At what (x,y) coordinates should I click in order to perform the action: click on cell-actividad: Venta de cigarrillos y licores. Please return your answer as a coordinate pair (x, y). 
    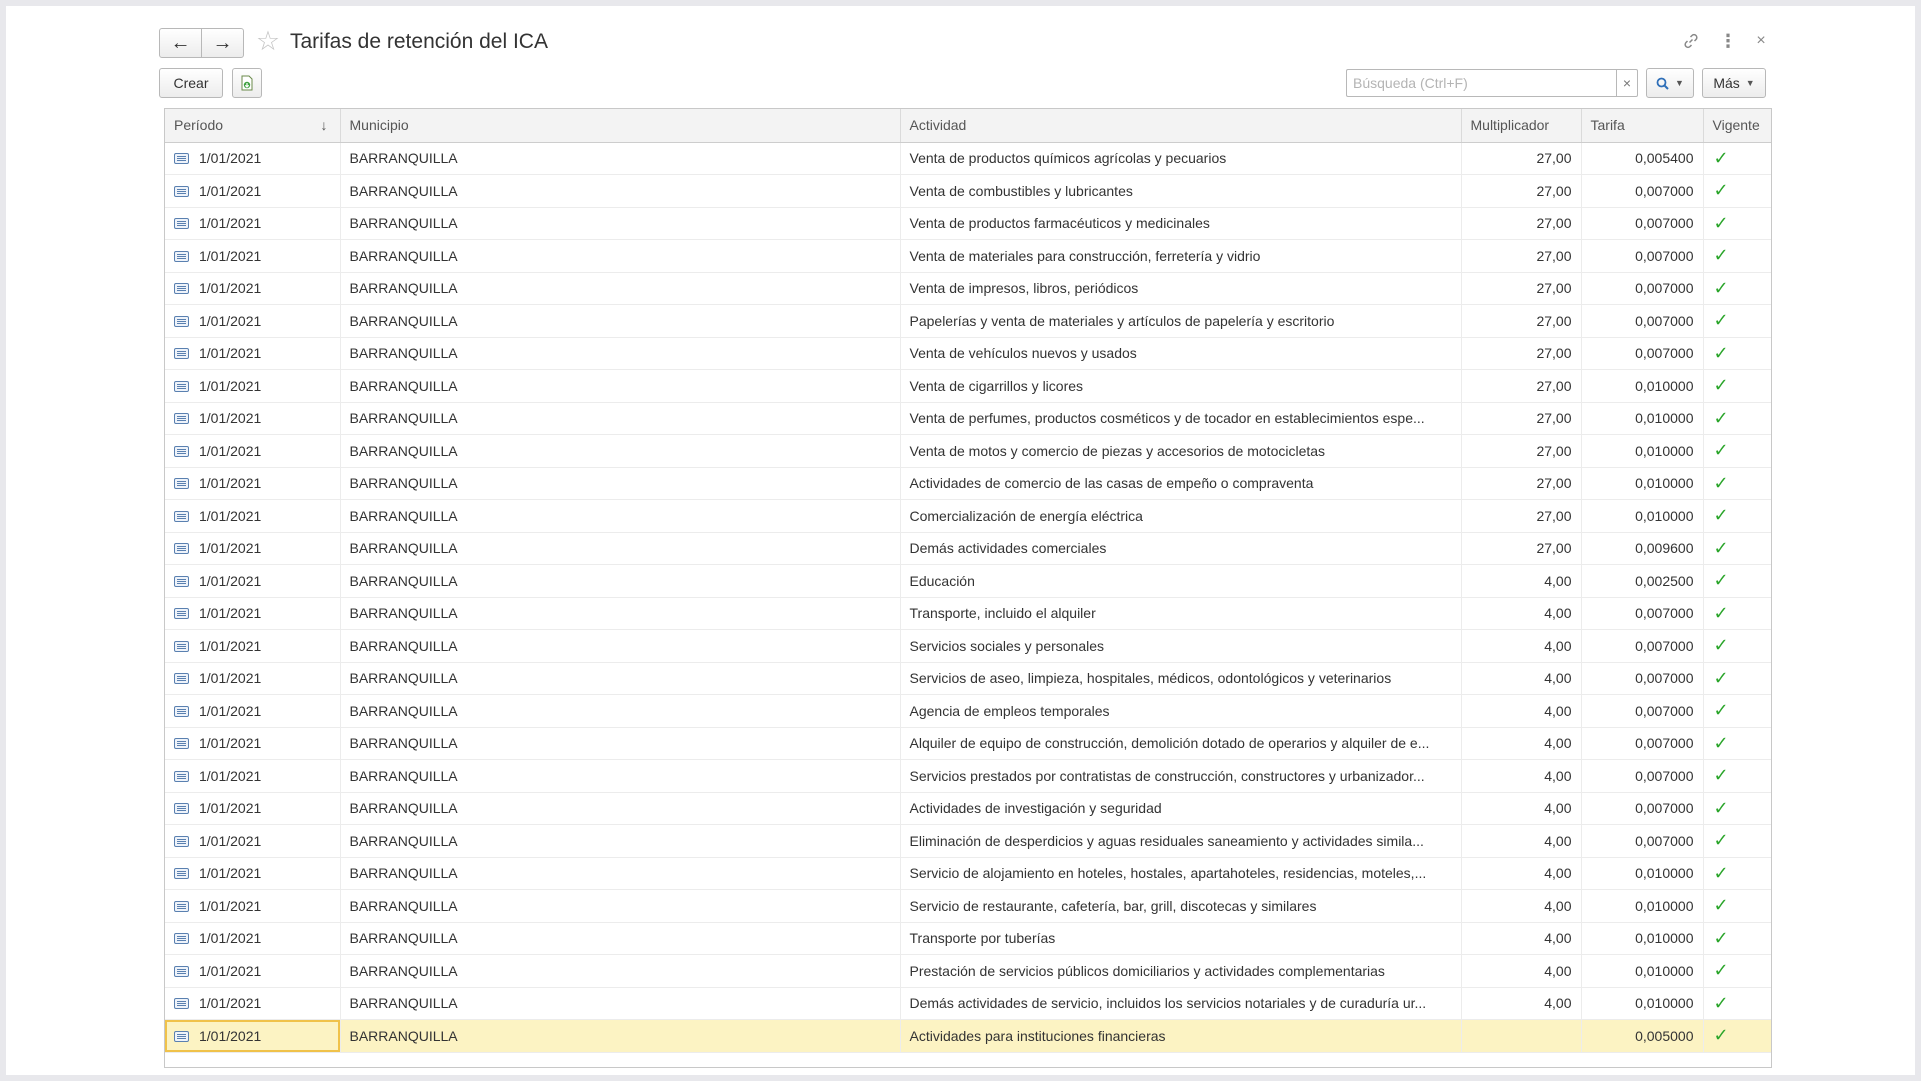
    Looking at the image, I should click on (1181, 386).